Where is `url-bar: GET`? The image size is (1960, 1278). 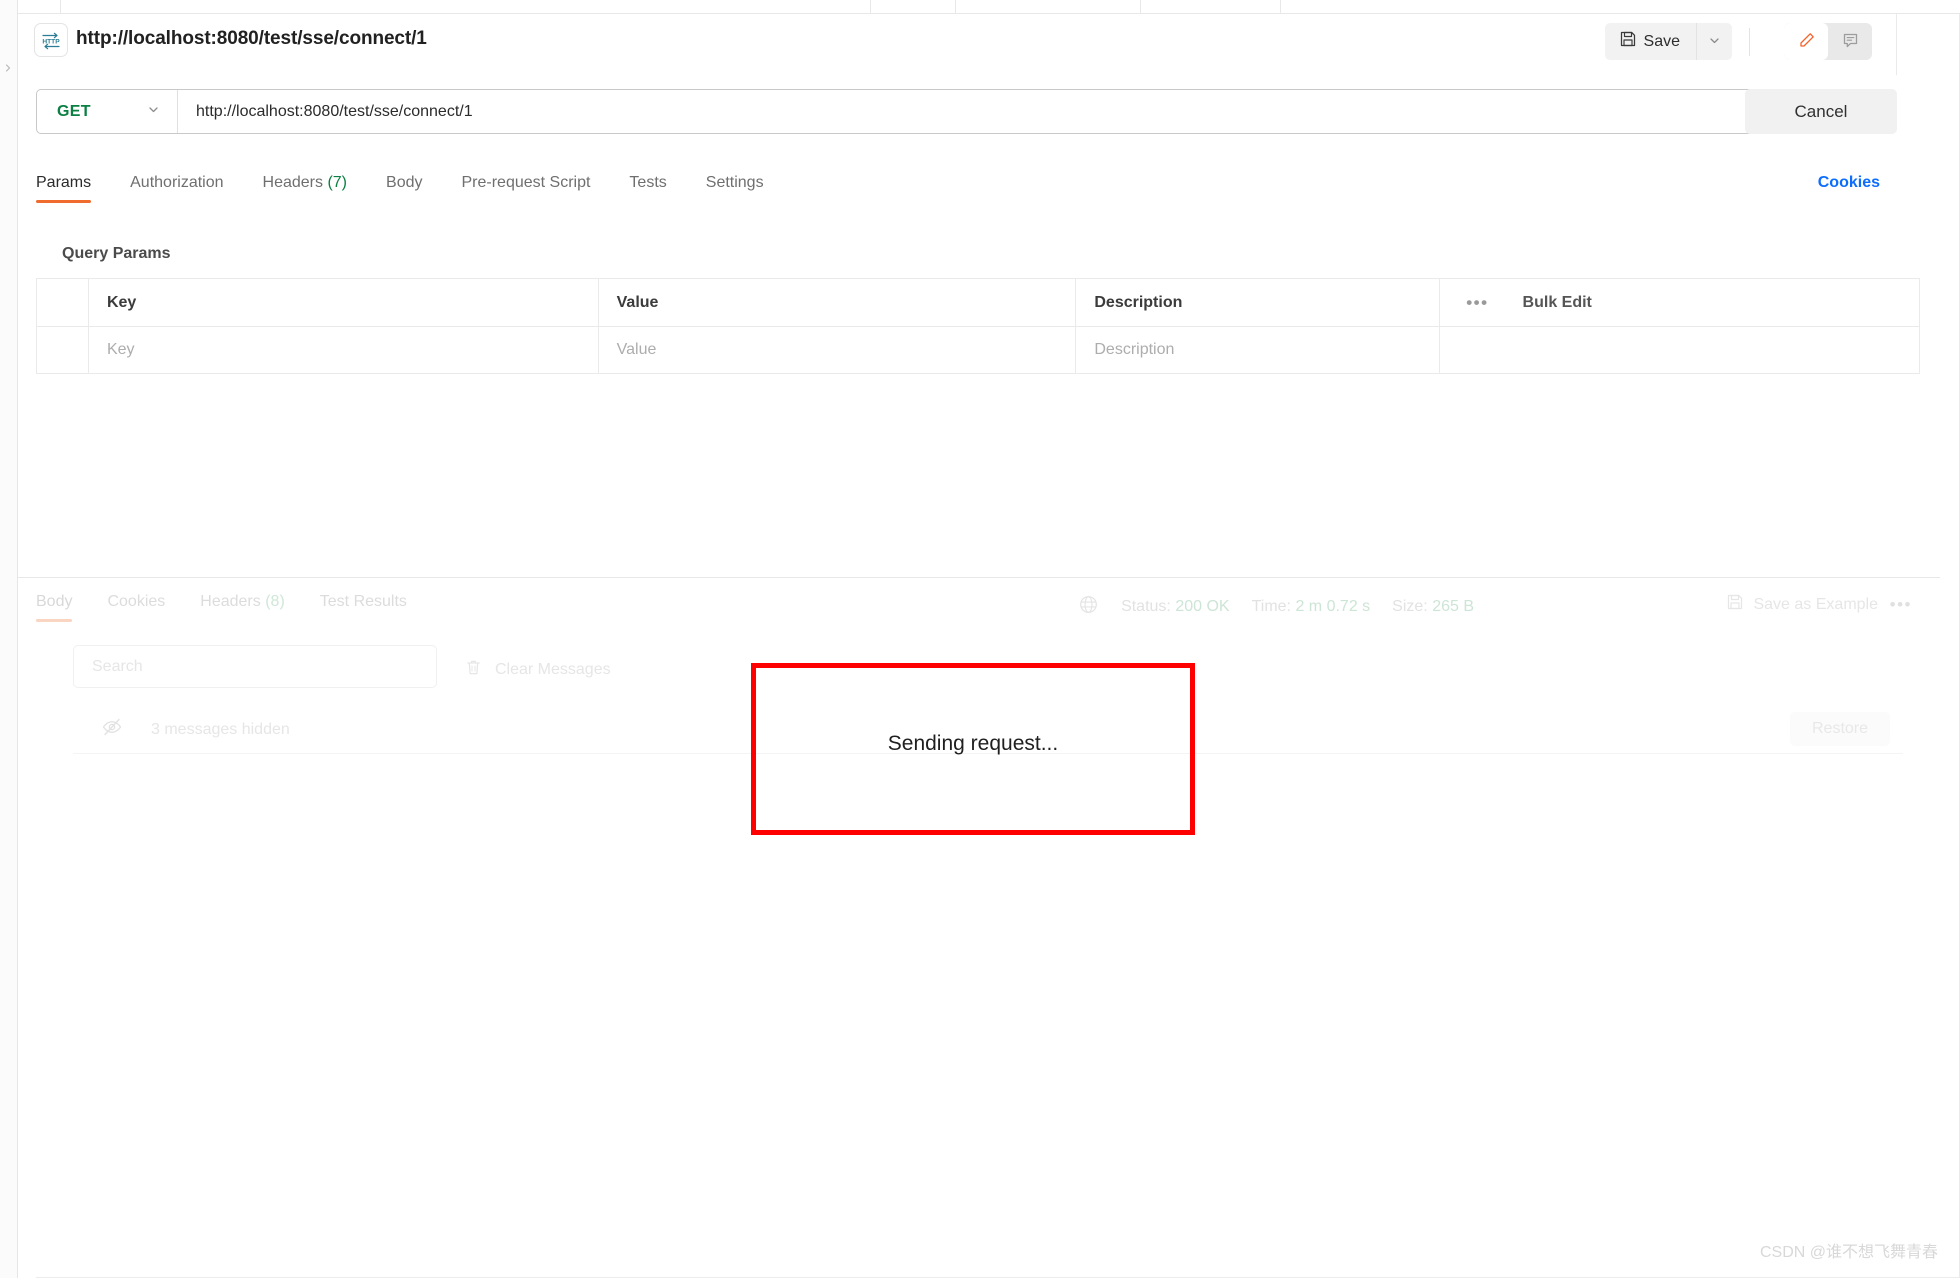 url-bar: GET is located at coordinates (906, 111).